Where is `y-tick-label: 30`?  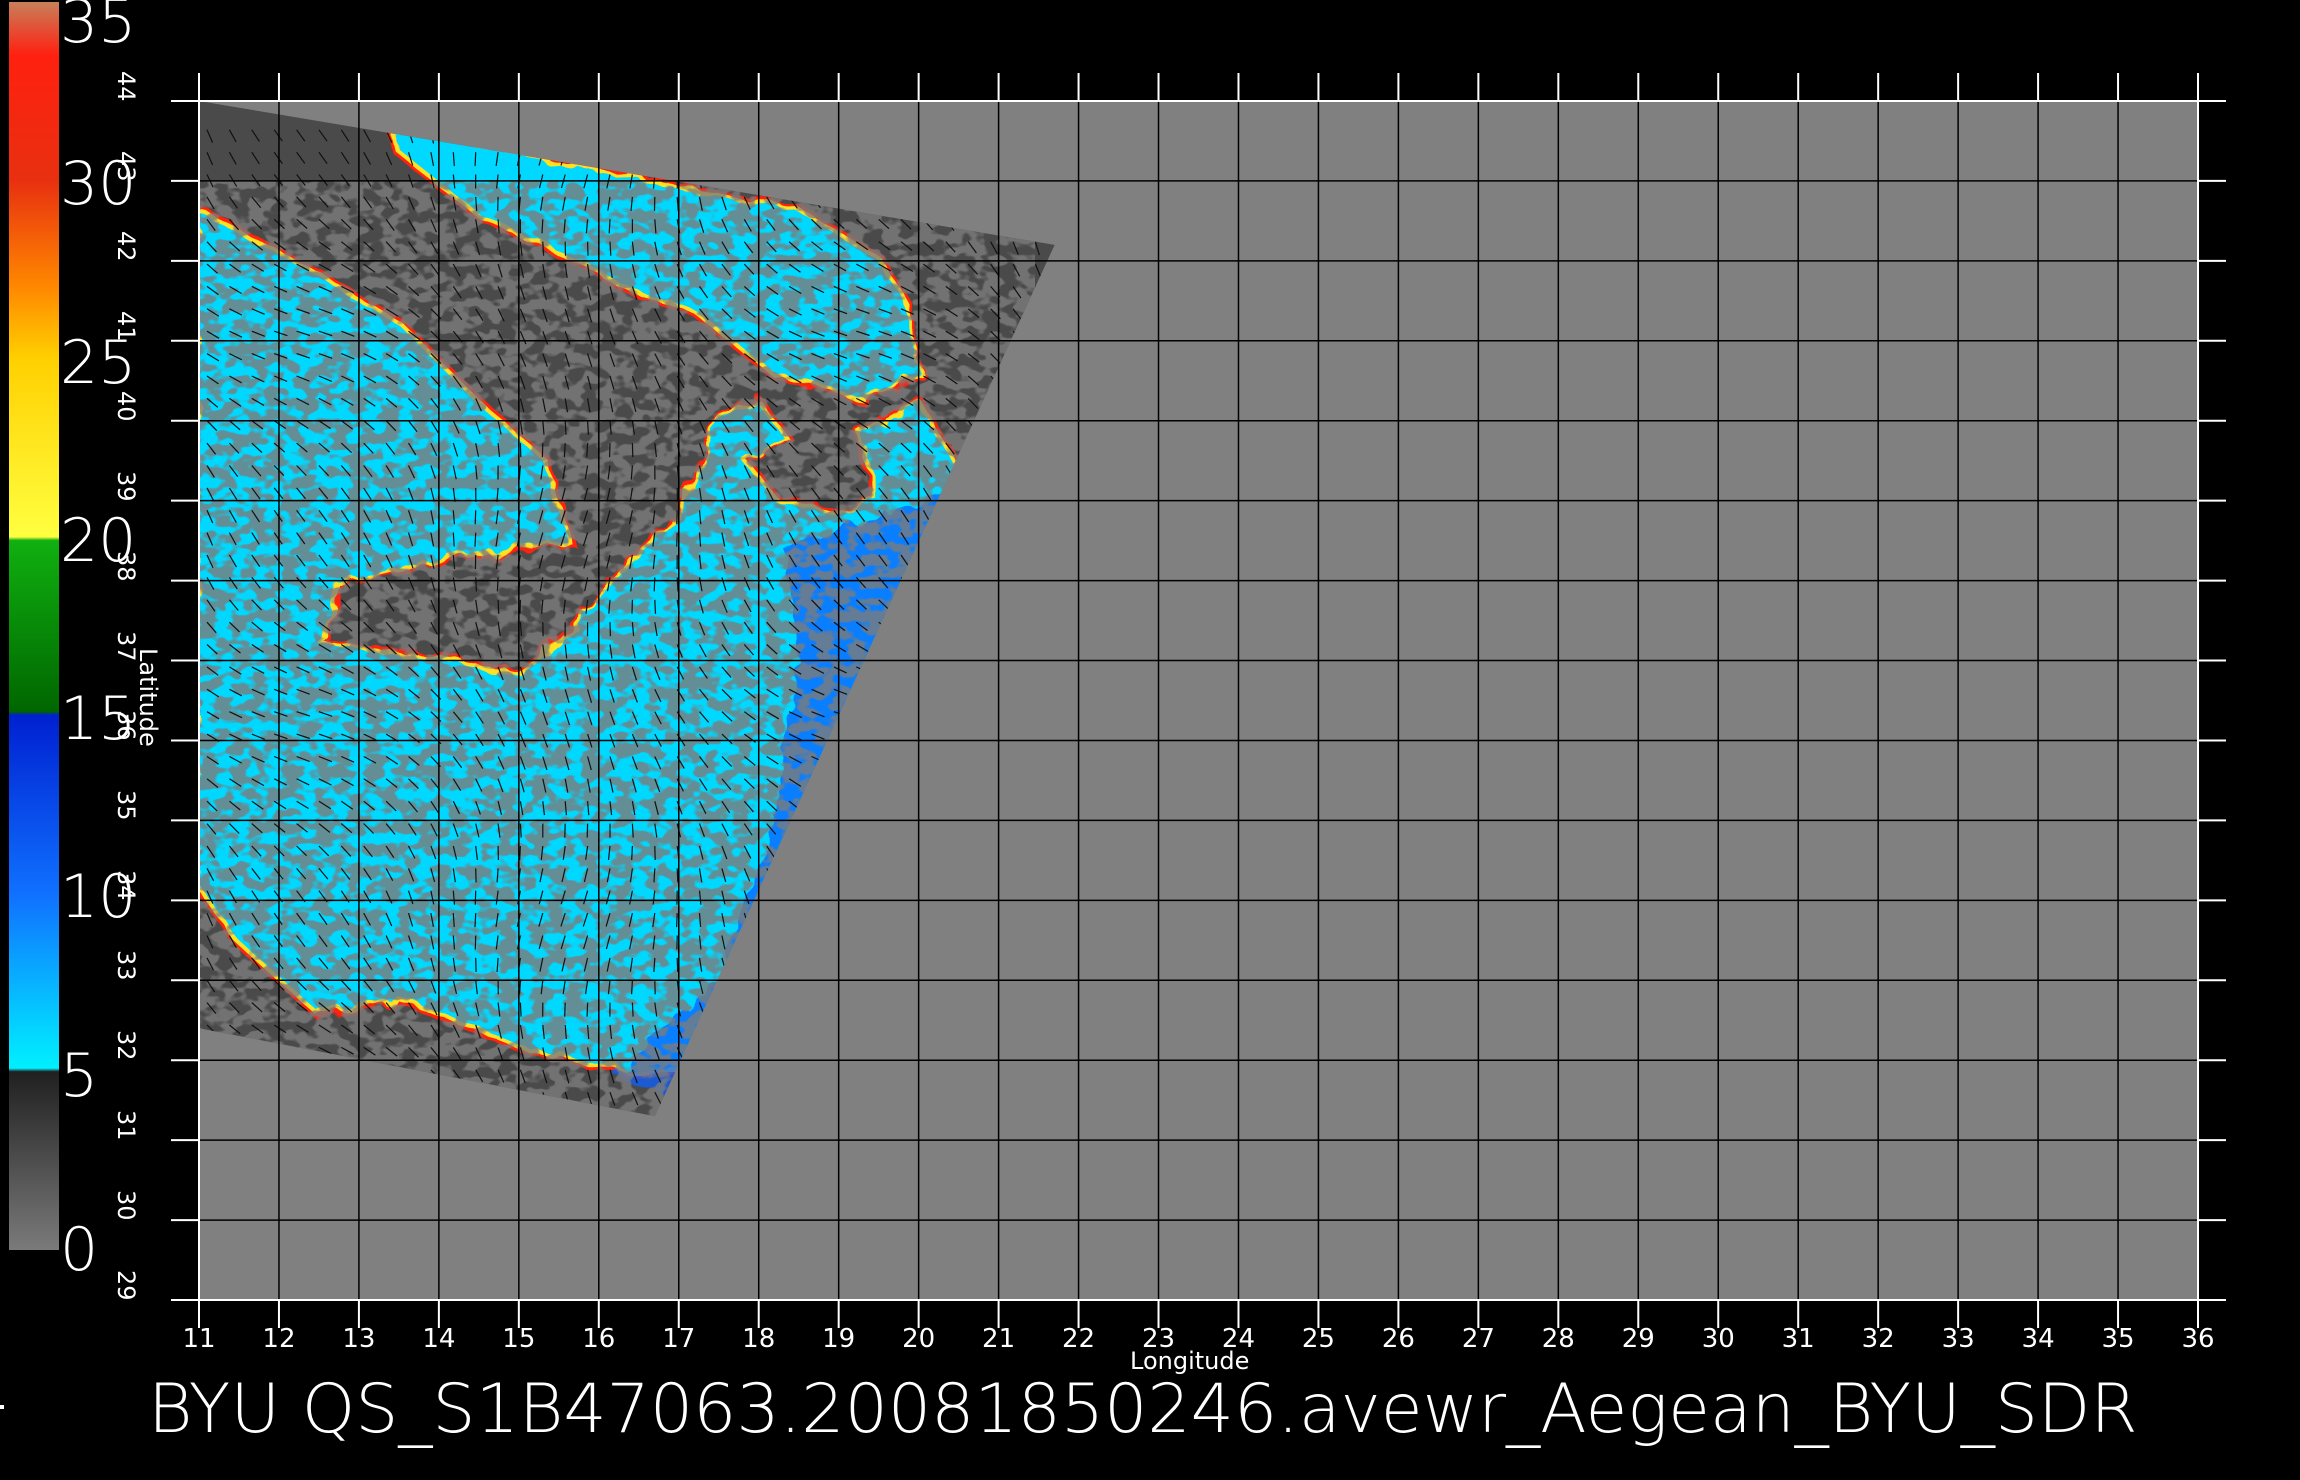 y-tick-label: 30 is located at coordinates (126, 1205).